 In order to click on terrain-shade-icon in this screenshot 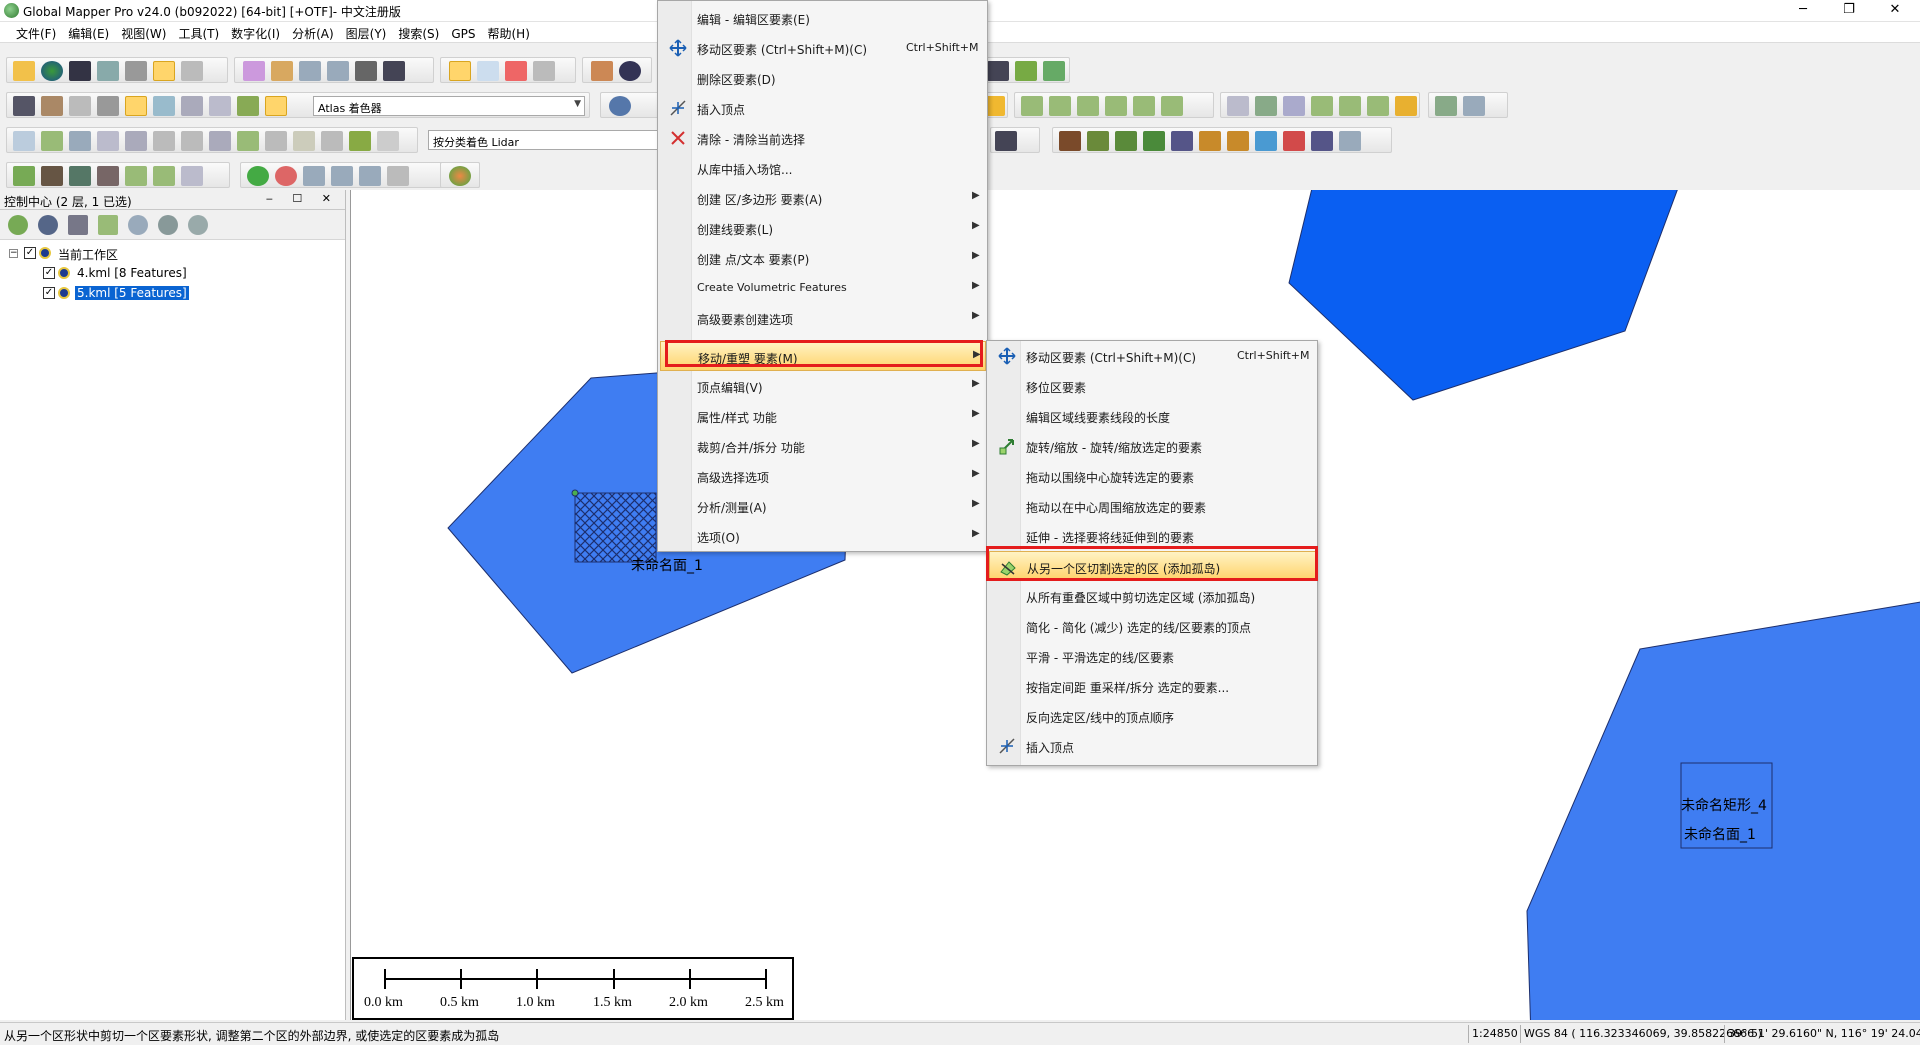, I will do `click(248, 106)`.